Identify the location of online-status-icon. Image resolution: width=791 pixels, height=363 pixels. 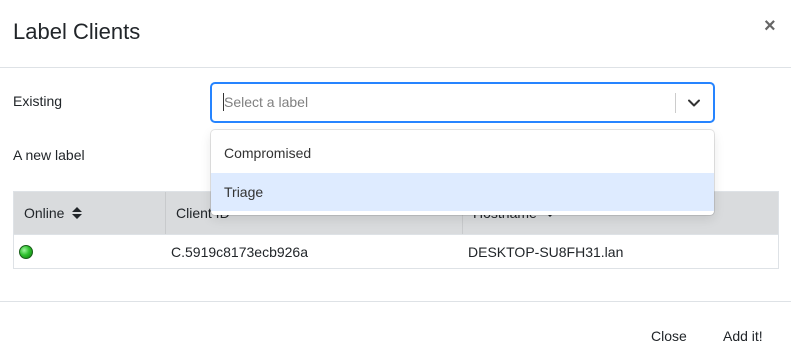
(26, 252).